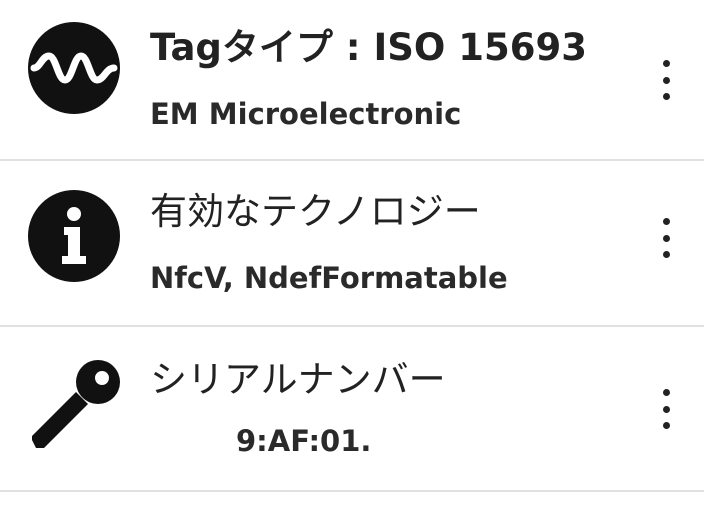  Describe the element at coordinates (306, 114) in the screenshot. I see `item-subtitle: EM Microelectronic` at that location.